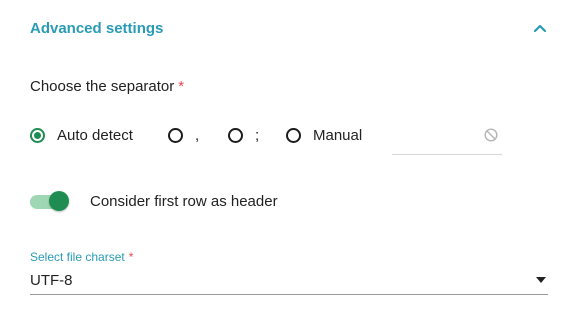  I want to click on section-title: Advanced settings, so click(97, 28).